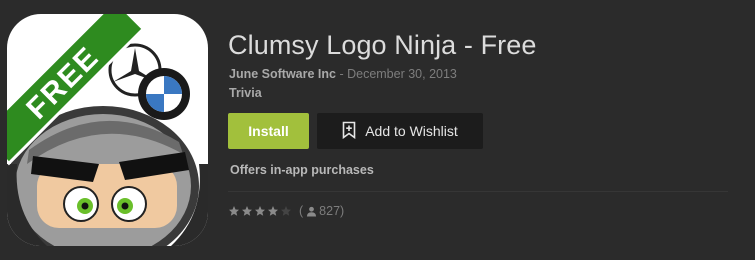 Image resolution: width=755 pixels, height=260 pixels. Describe the element at coordinates (301, 211) in the screenshot. I see `open-paren: (` at that location.